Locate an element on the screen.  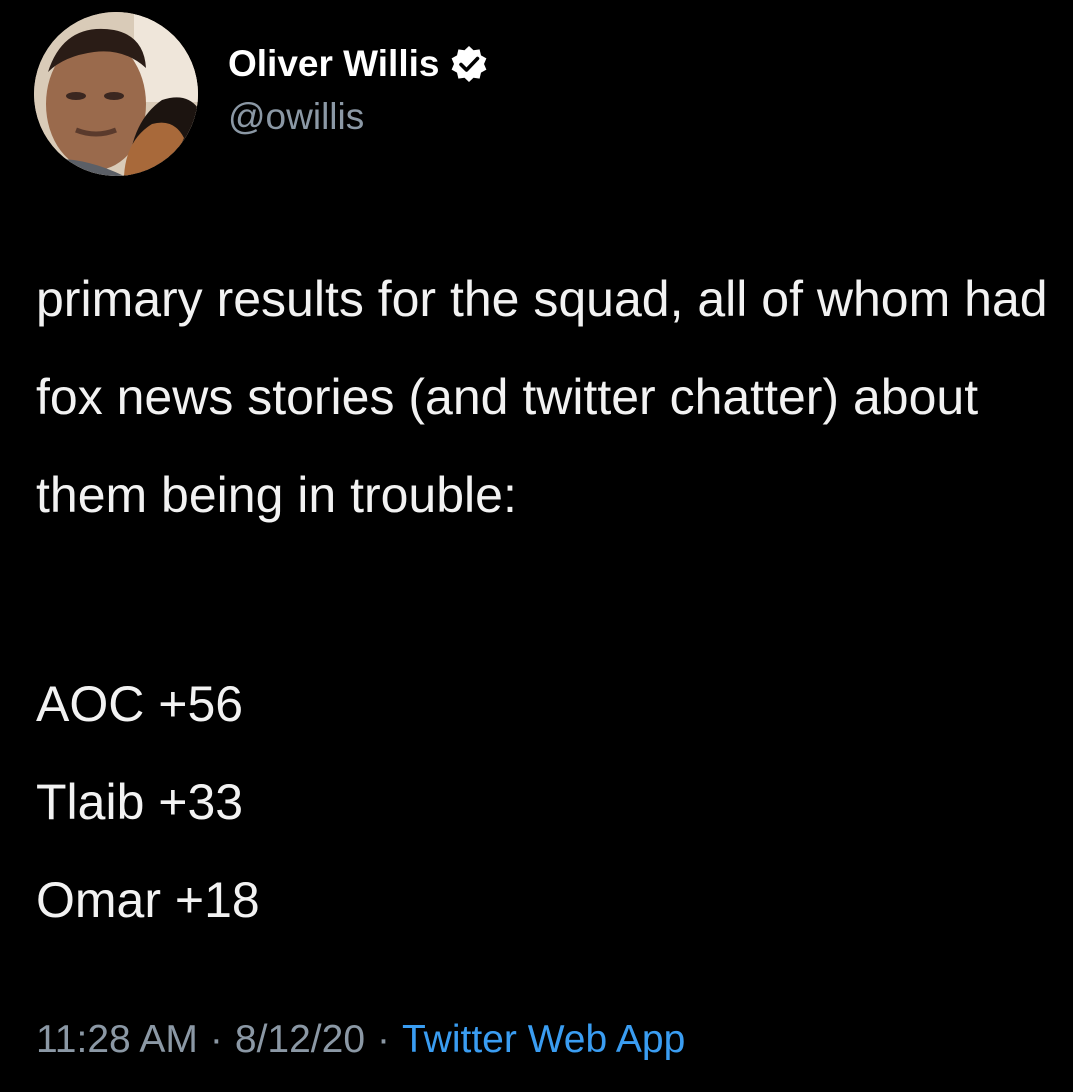
avatar is located at coordinates (116, 94).